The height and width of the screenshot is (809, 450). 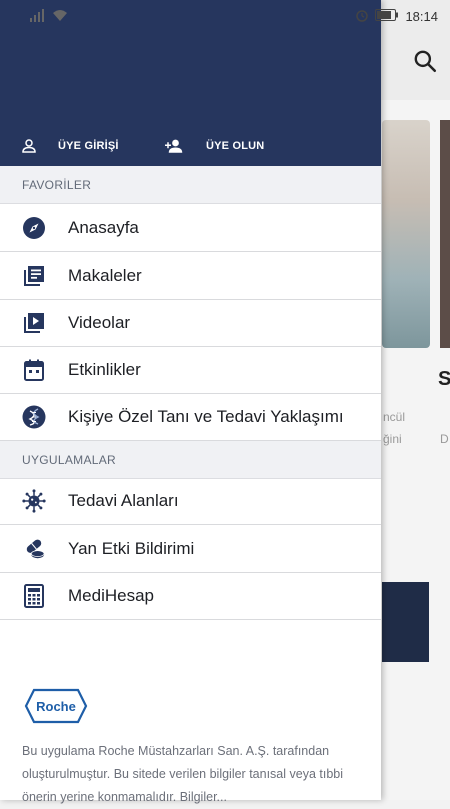 I want to click on add-user-icon, so click(x=174, y=146).